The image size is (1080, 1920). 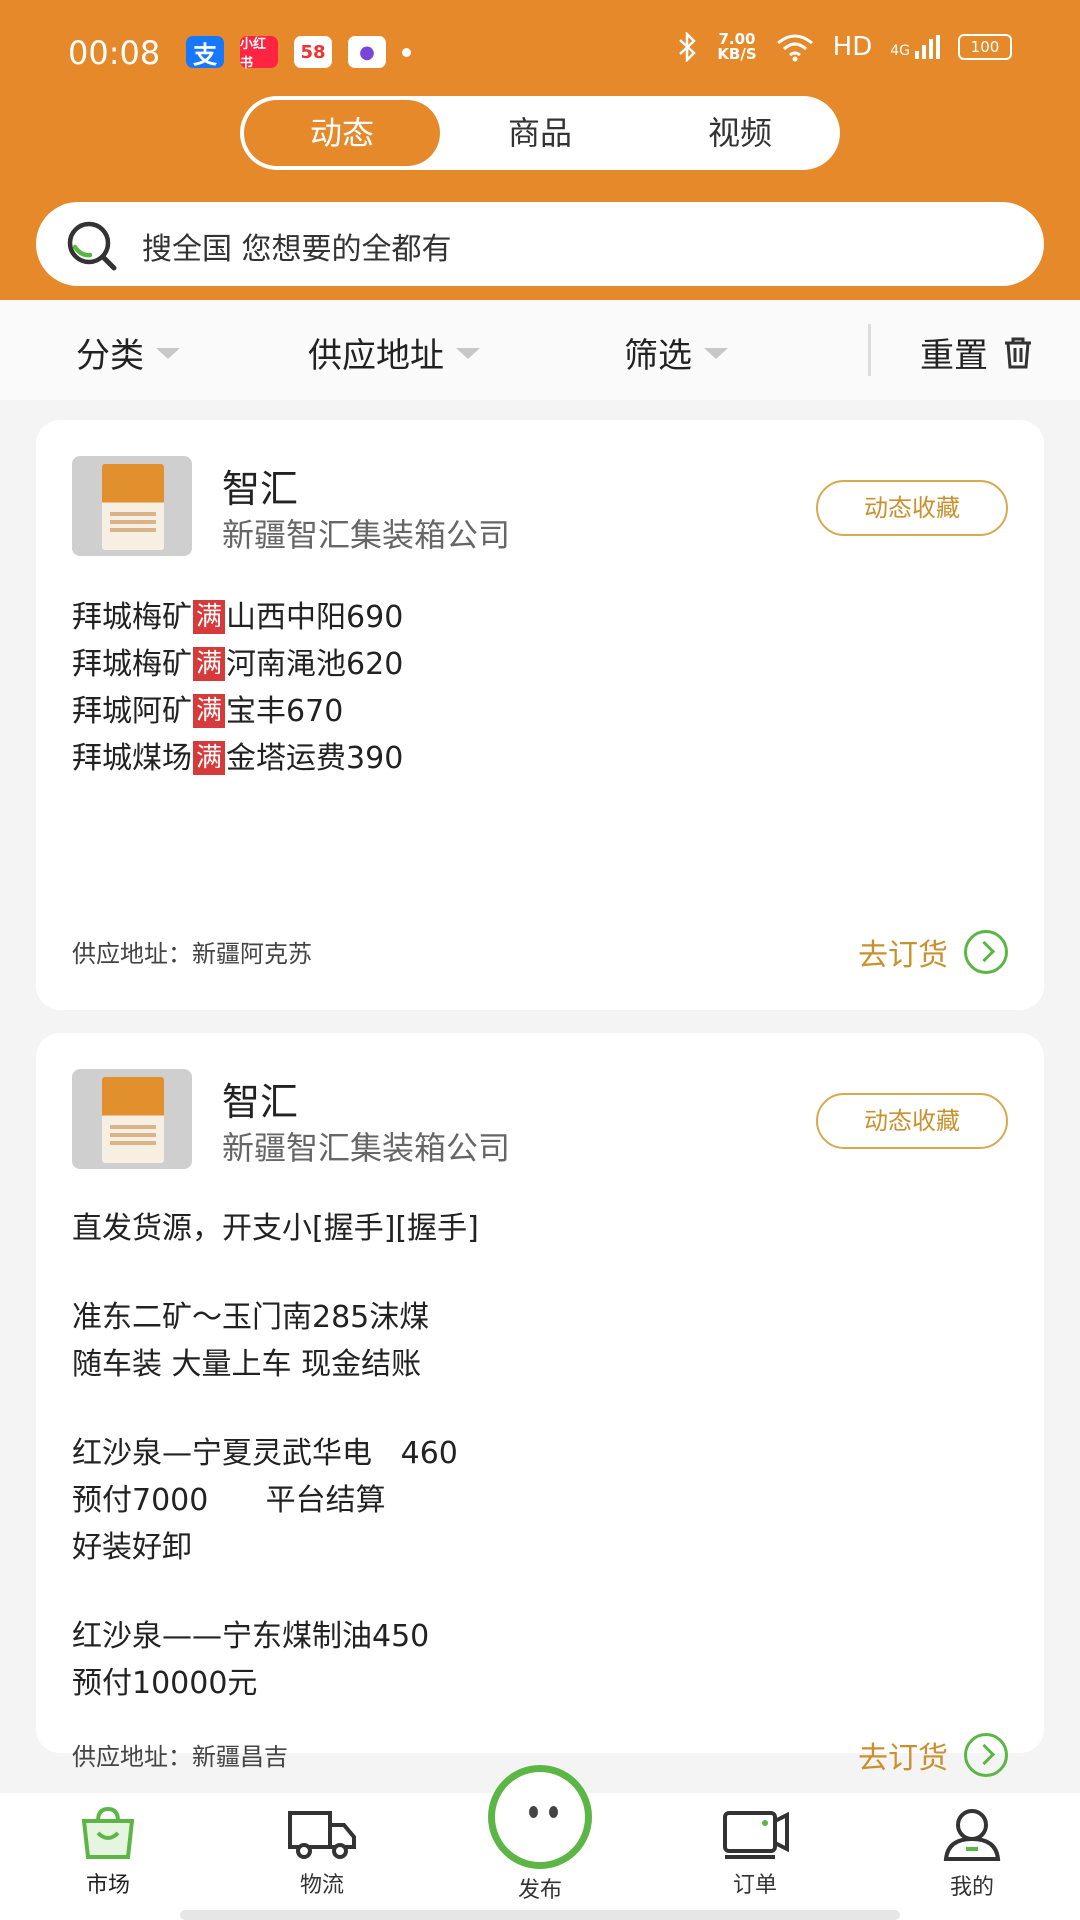 I want to click on nav-orders: 订单, so click(x=755, y=1853).